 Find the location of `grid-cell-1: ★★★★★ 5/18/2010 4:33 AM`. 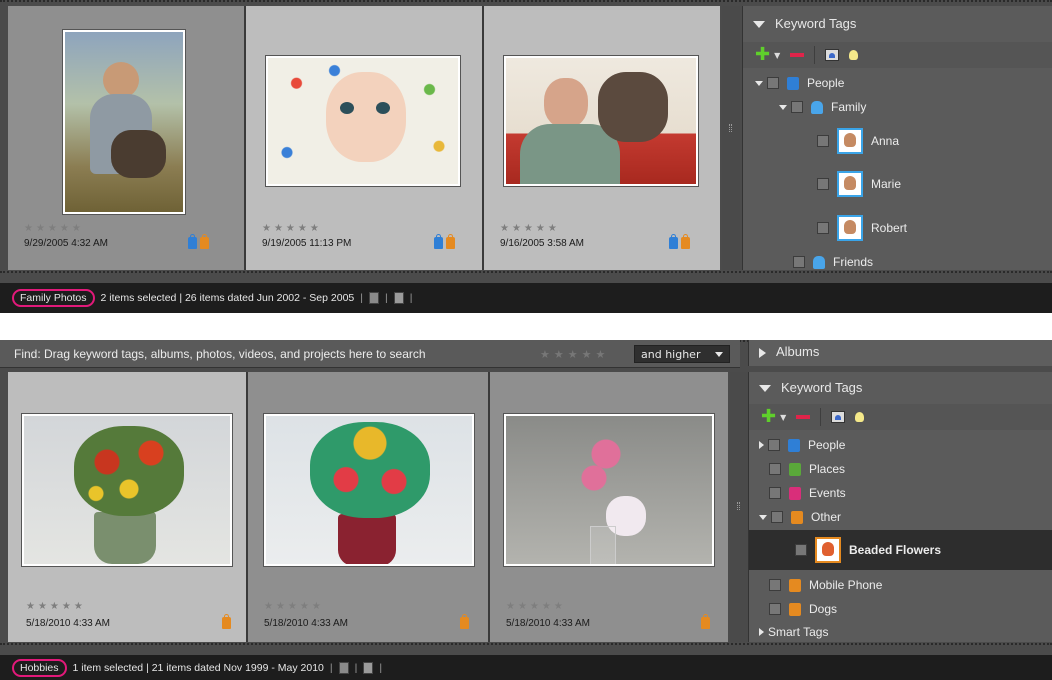

grid-cell-1: ★★★★★ 5/18/2010 4:33 AM is located at coordinates (127, 507).